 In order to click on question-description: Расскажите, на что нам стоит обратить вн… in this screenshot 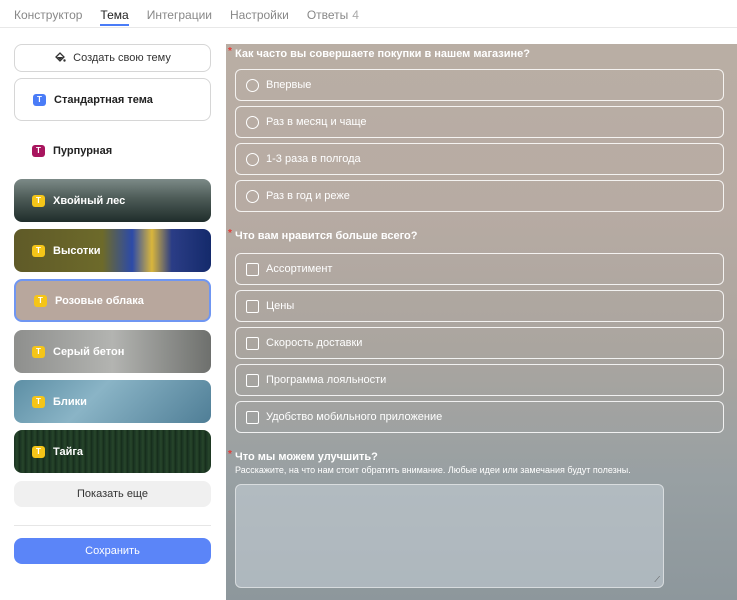, I will do `click(433, 470)`.